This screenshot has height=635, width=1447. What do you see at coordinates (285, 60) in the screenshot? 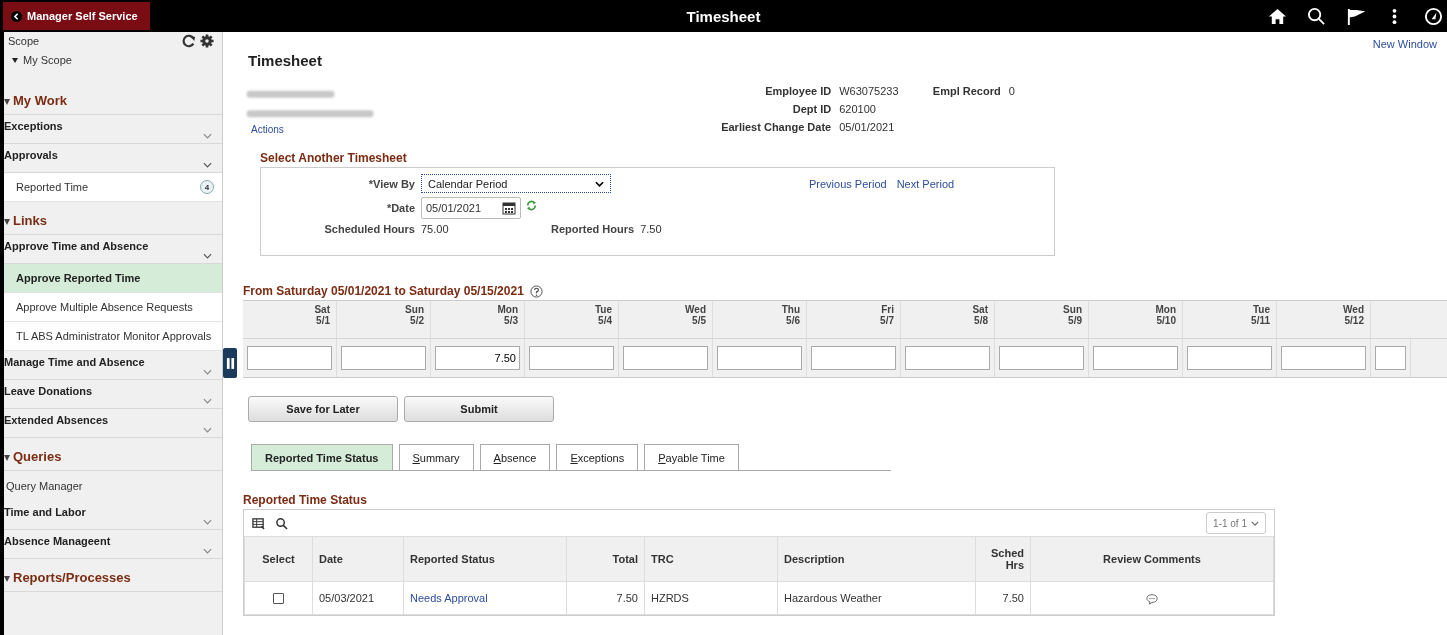
I see `page-title: Timesheet` at bounding box center [285, 60].